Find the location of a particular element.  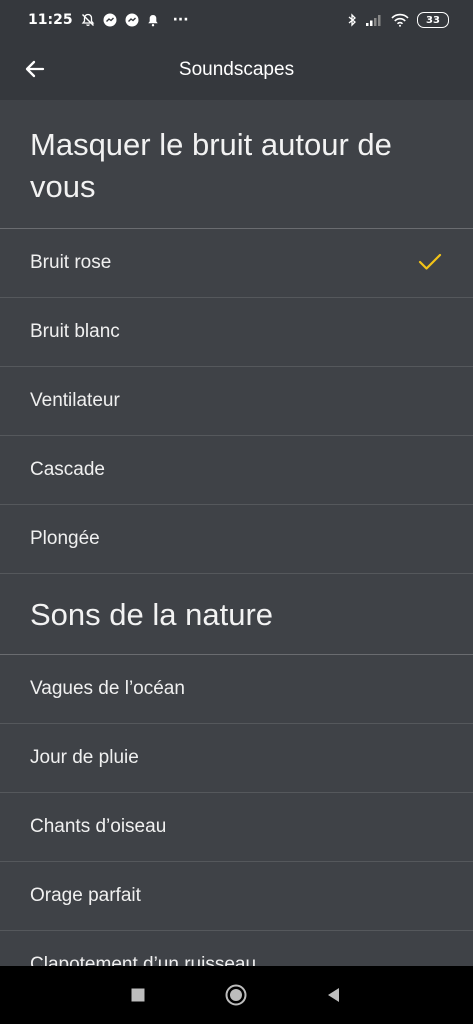

list-item-label: Chants d’oiseau is located at coordinates (98, 826).